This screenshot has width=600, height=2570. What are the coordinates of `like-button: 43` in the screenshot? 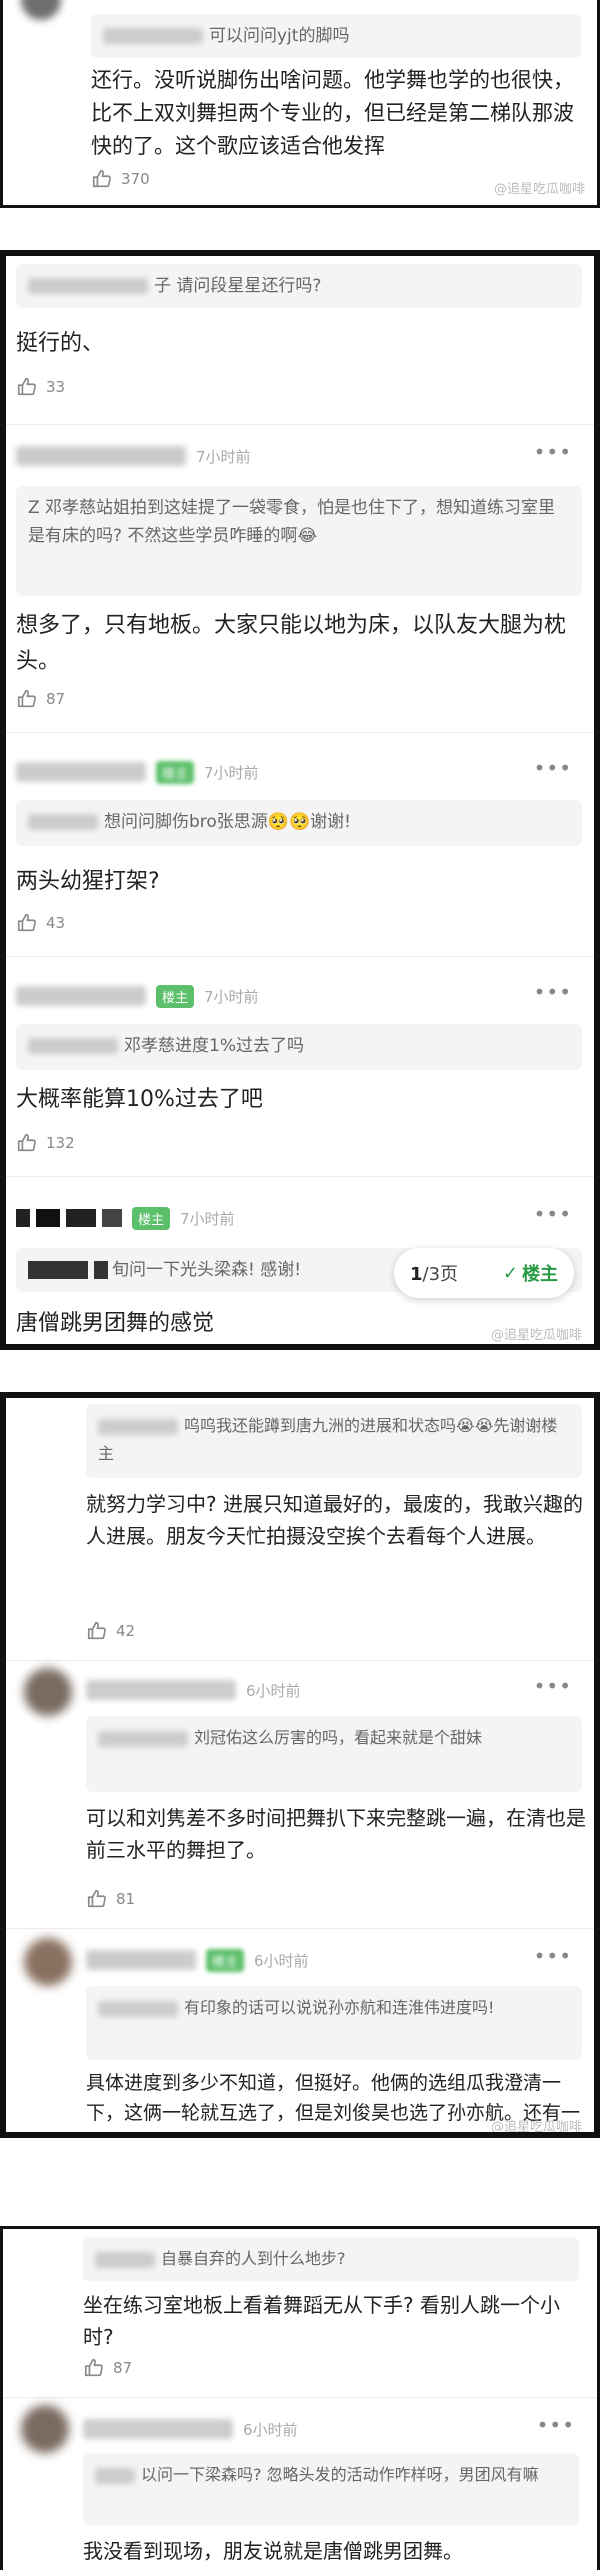 It's located at (40, 923).